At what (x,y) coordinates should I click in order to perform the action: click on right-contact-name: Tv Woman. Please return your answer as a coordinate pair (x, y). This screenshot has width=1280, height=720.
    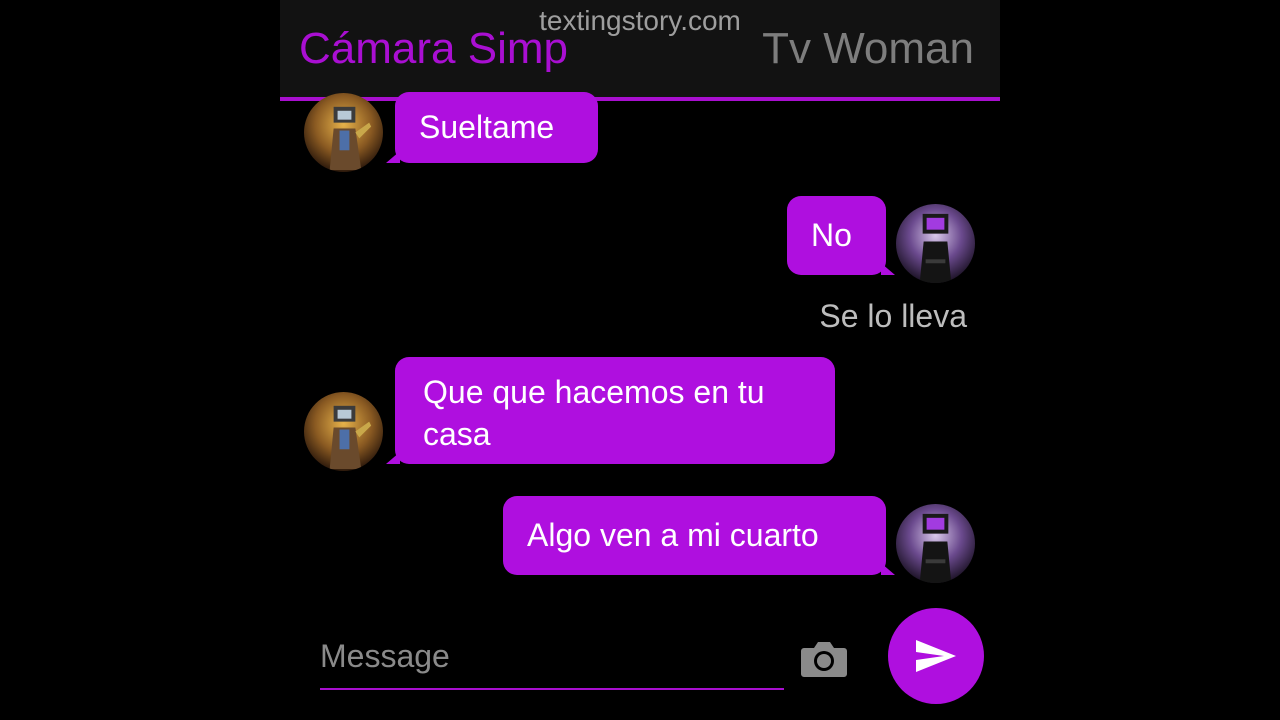
    Looking at the image, I should click on (868, 48).